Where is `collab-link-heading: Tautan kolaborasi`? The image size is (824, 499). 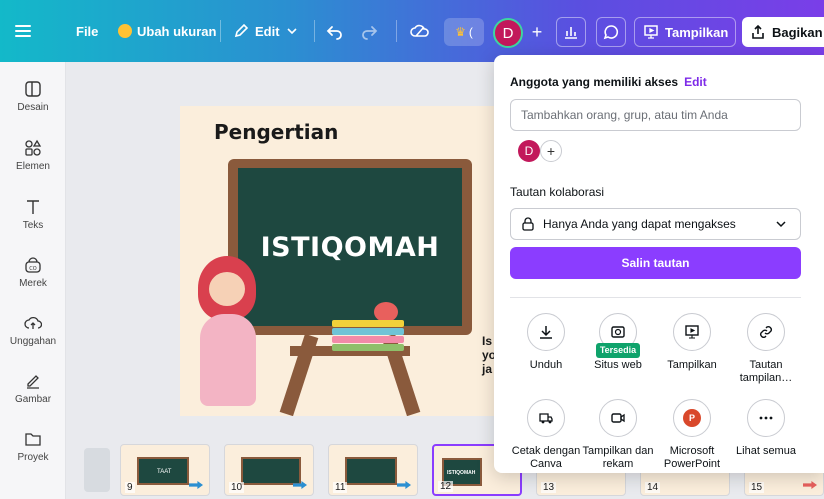
collab-link-heading: Tautan kolaborasi is located at coordinates (557, 192).